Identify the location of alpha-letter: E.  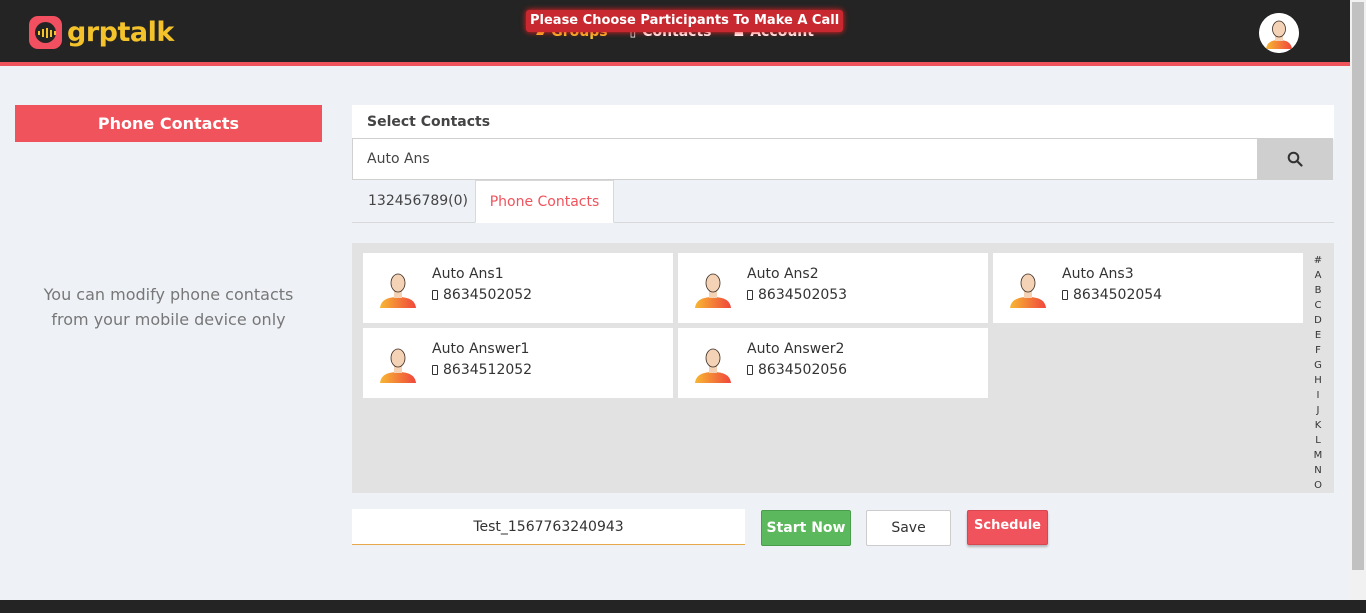
(1318, 335).